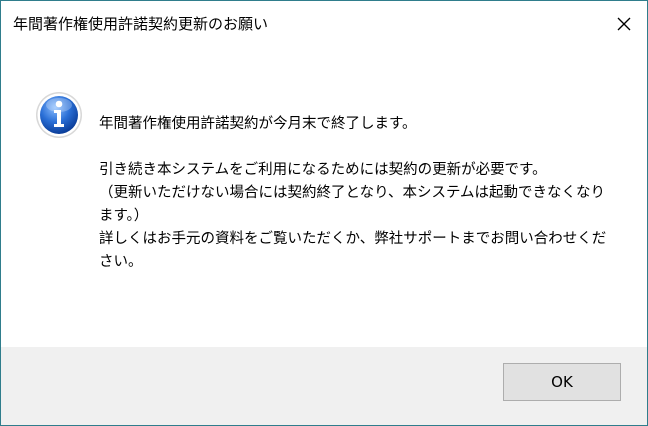 The width and height of the screenshot is (648, 426). Describe the element at coordinates (352, 204) in the screenshot. I see `message-line-3: （更新いただけない場合には契約終了となり、本システムは起動できなくなります。）` at that location.